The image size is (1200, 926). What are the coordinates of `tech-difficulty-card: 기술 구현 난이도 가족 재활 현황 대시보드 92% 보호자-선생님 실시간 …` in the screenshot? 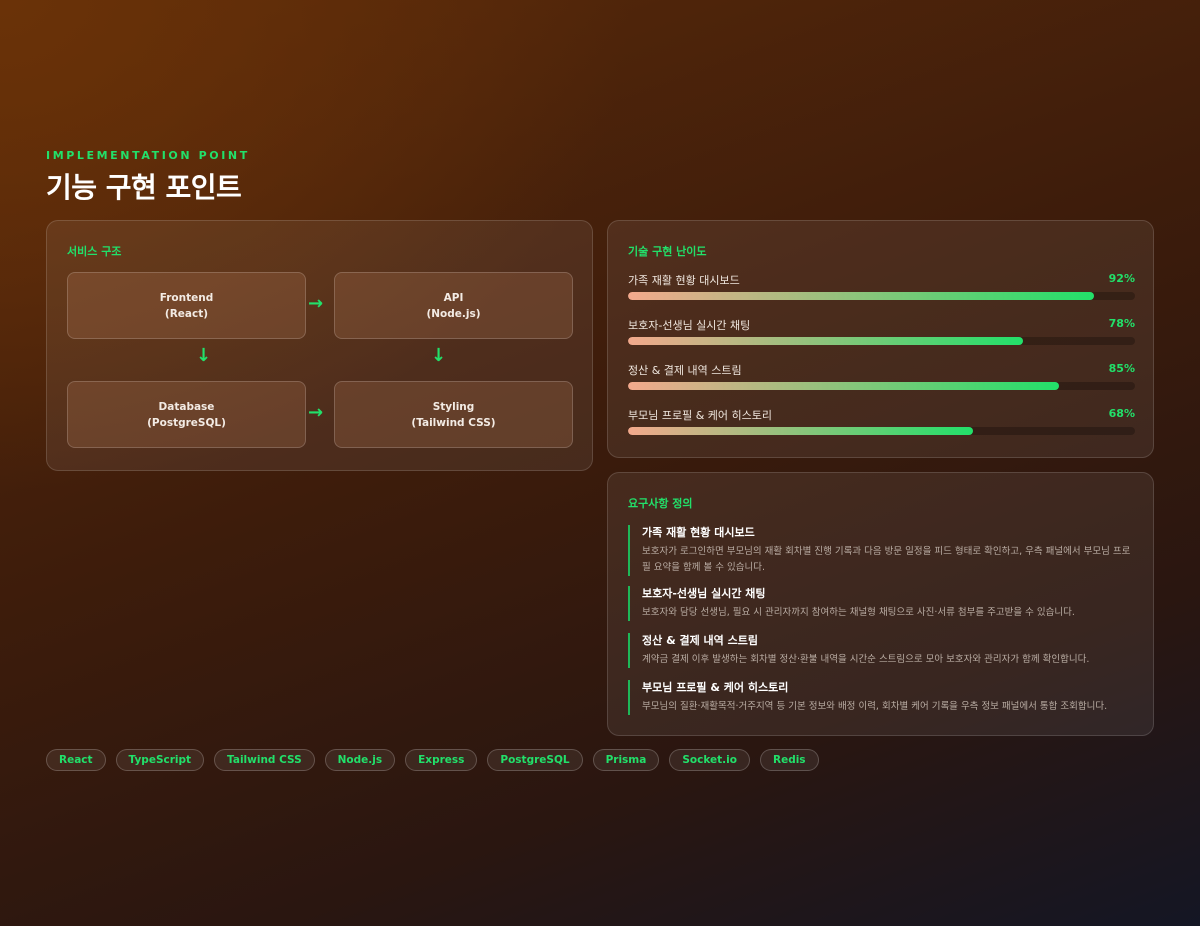 It's located at (880, 339).